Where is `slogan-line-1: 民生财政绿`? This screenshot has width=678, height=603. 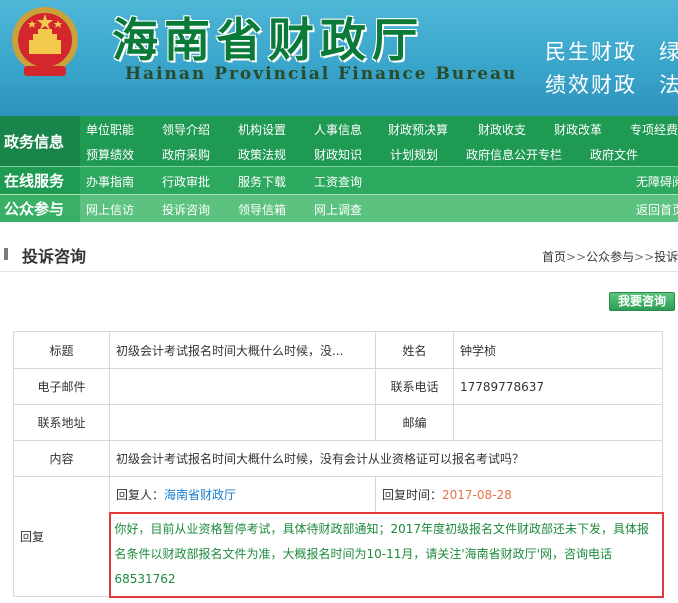
slogan-line-1: 民生财政绿 is located at coordinates (611, 51).